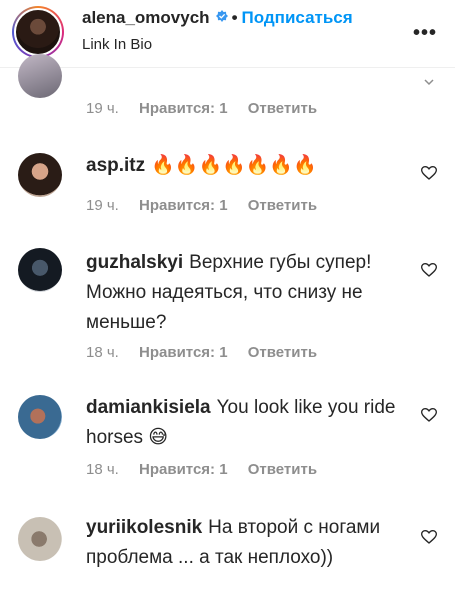 This screenshot has width=455, height=600. I want to click on commenter-username: yuriikolesnik, so click(144, 527).